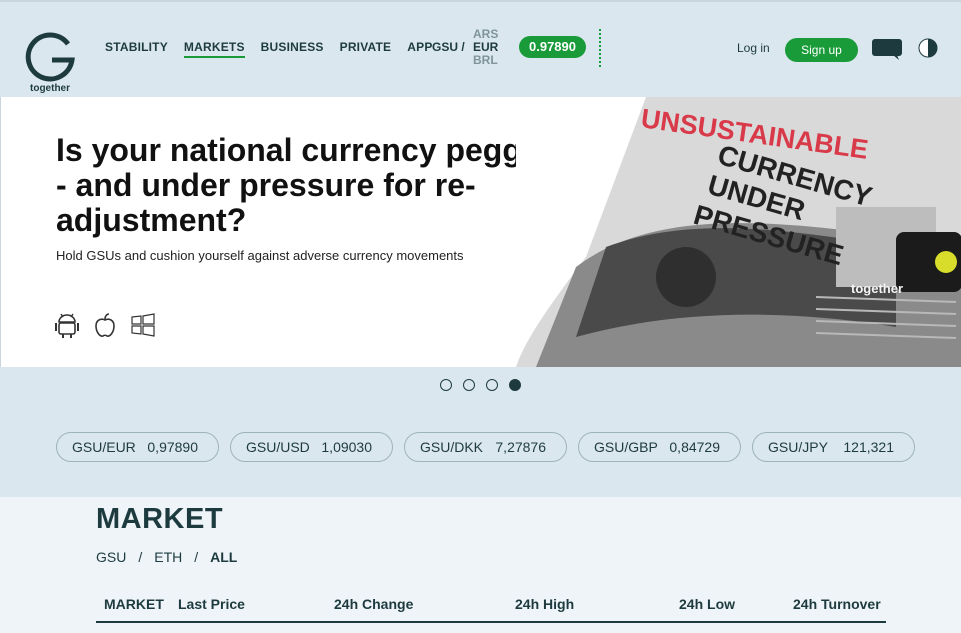 This screenshot has width=961, height=633. I want to click on apple-icon, so click(105, 325).